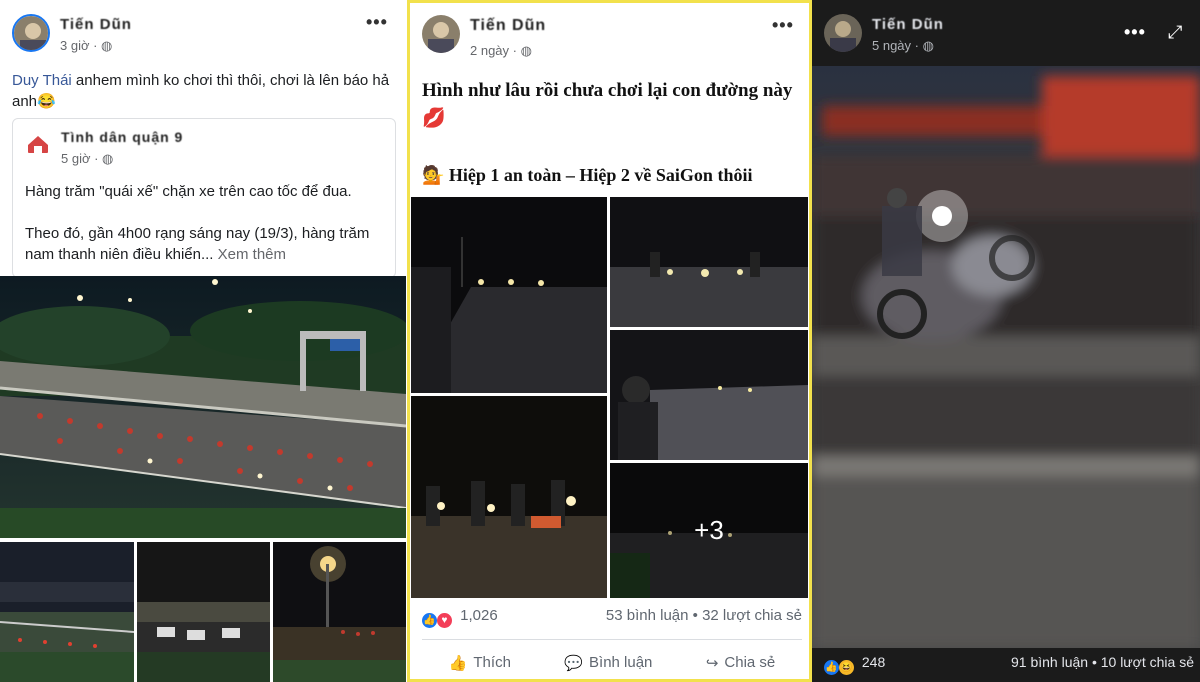 Image resolution: width=1200 pixels, height=682 pixels. Describe the element at coordinates (574, 663) in the screenshot. I see `comment-icon: 💬` at that location.